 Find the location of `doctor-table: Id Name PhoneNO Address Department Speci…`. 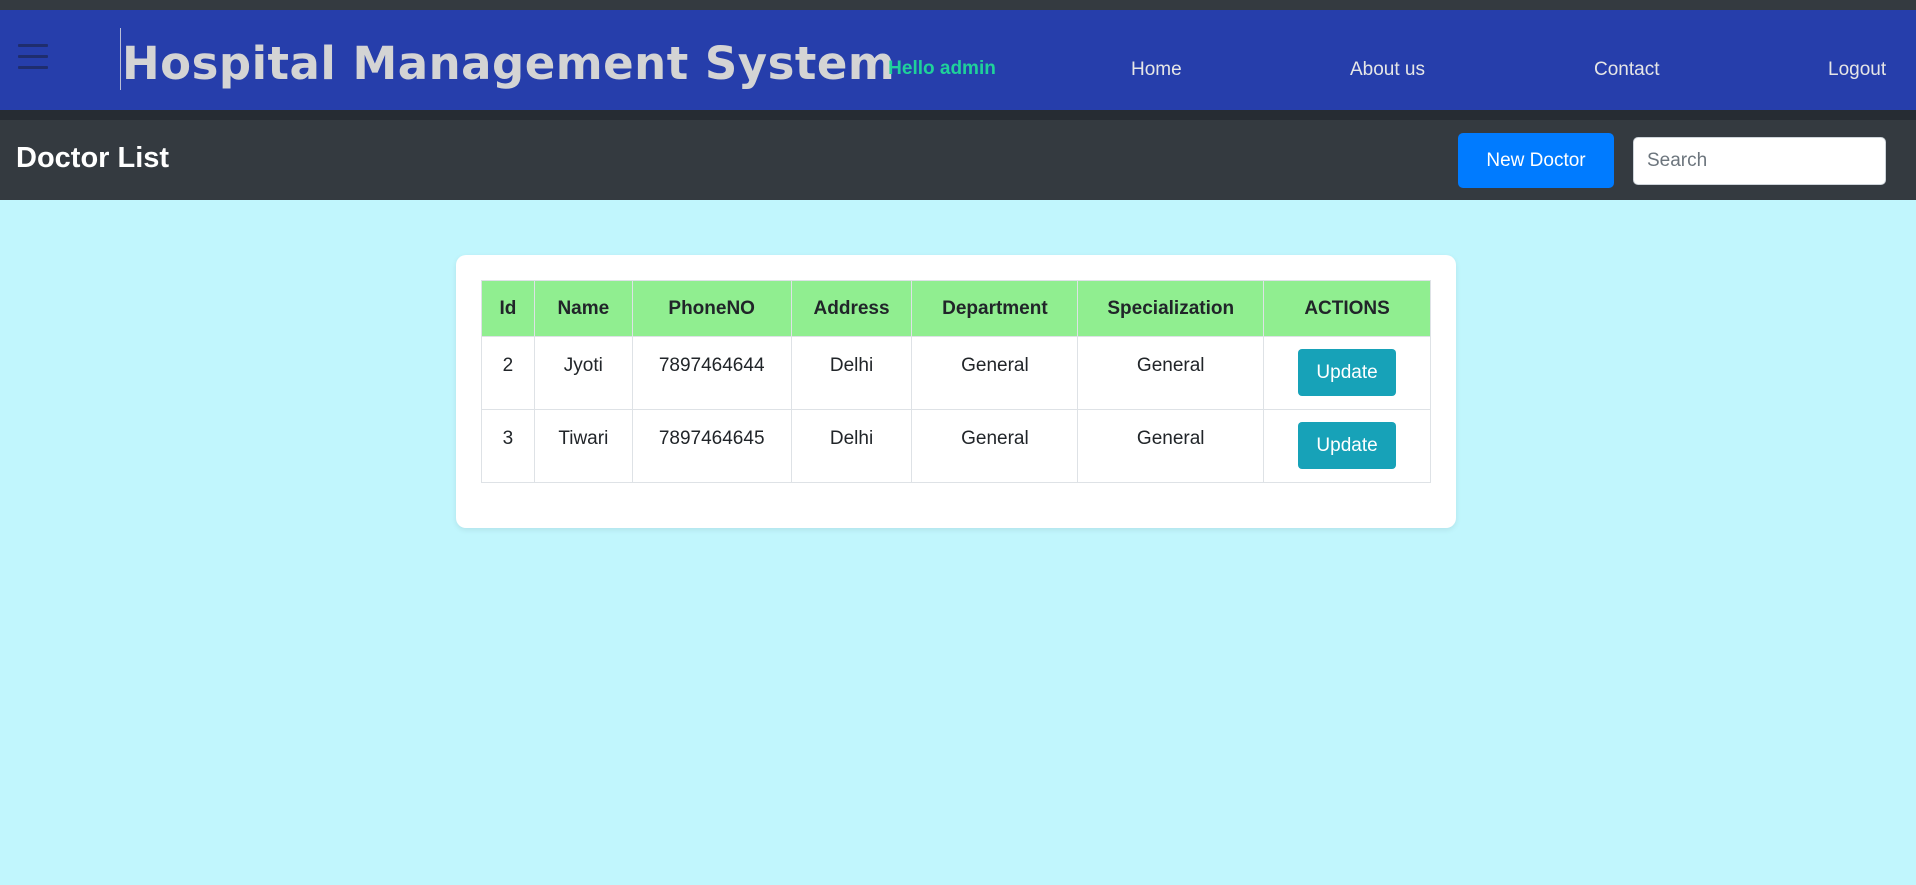

doctor-table: Id Name PhoneNO Address Department Speci… is located at coordinates (956, 381).